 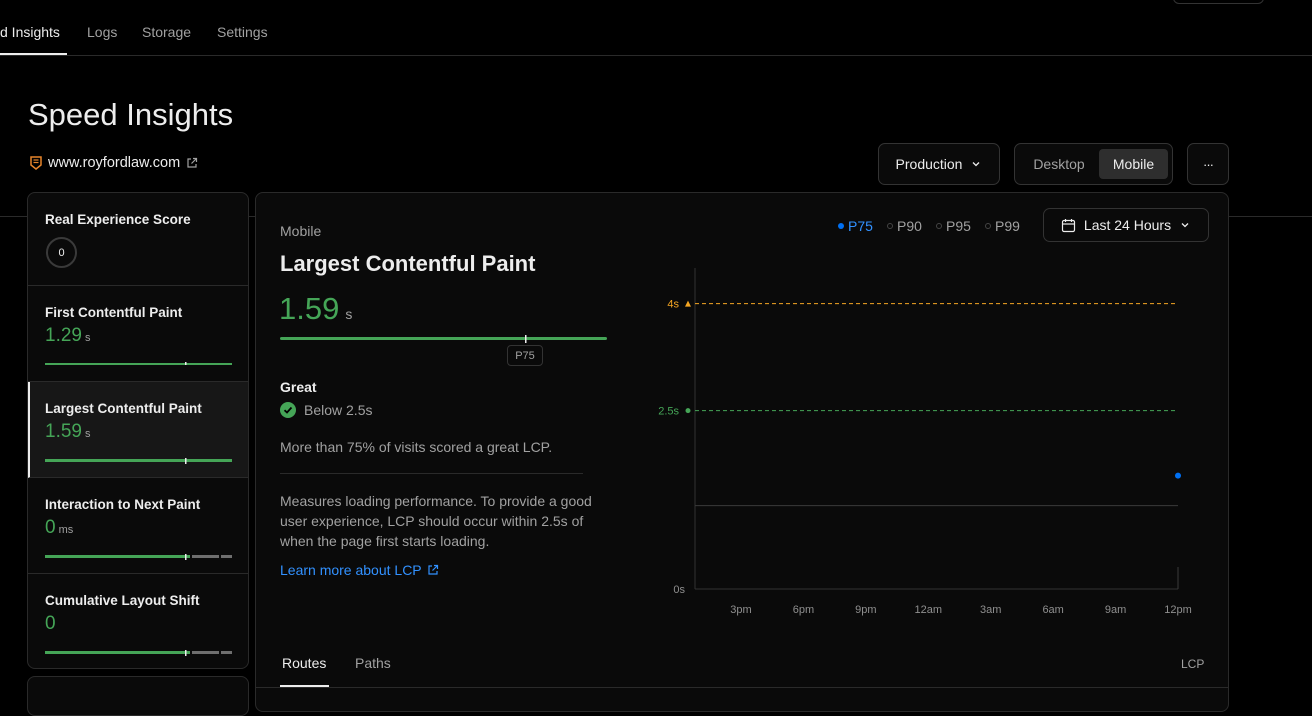 I want to click on x-tick-label: 12am, so click(x=929, y=610).